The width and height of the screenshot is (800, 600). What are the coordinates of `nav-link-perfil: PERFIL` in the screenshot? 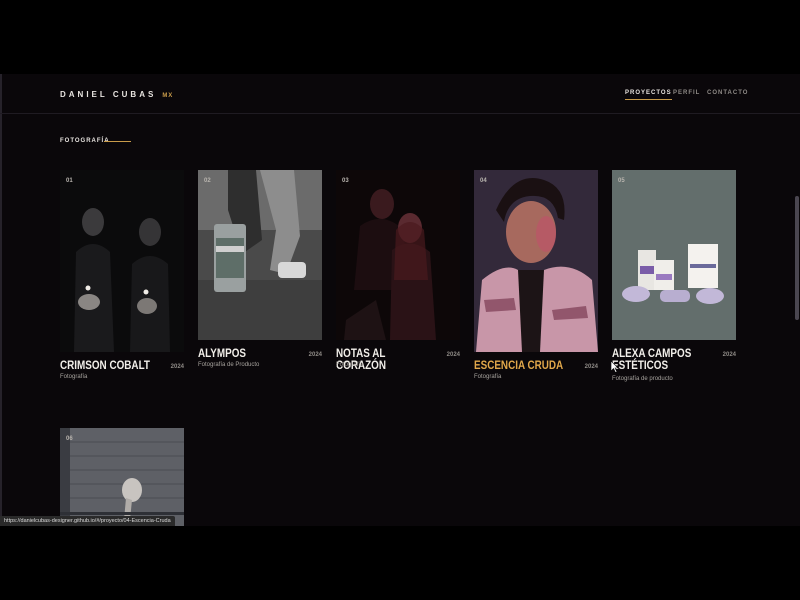 It's located at (686, 93).